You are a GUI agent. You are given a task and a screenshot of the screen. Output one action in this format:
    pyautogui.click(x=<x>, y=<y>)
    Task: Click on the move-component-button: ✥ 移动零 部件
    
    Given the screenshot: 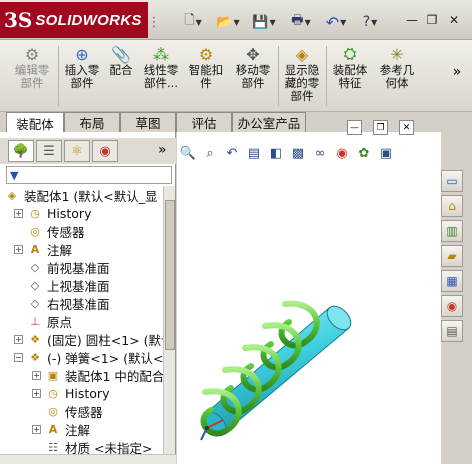 What is the action you would take?
    pyautogui.click(x=253, y=77)
    